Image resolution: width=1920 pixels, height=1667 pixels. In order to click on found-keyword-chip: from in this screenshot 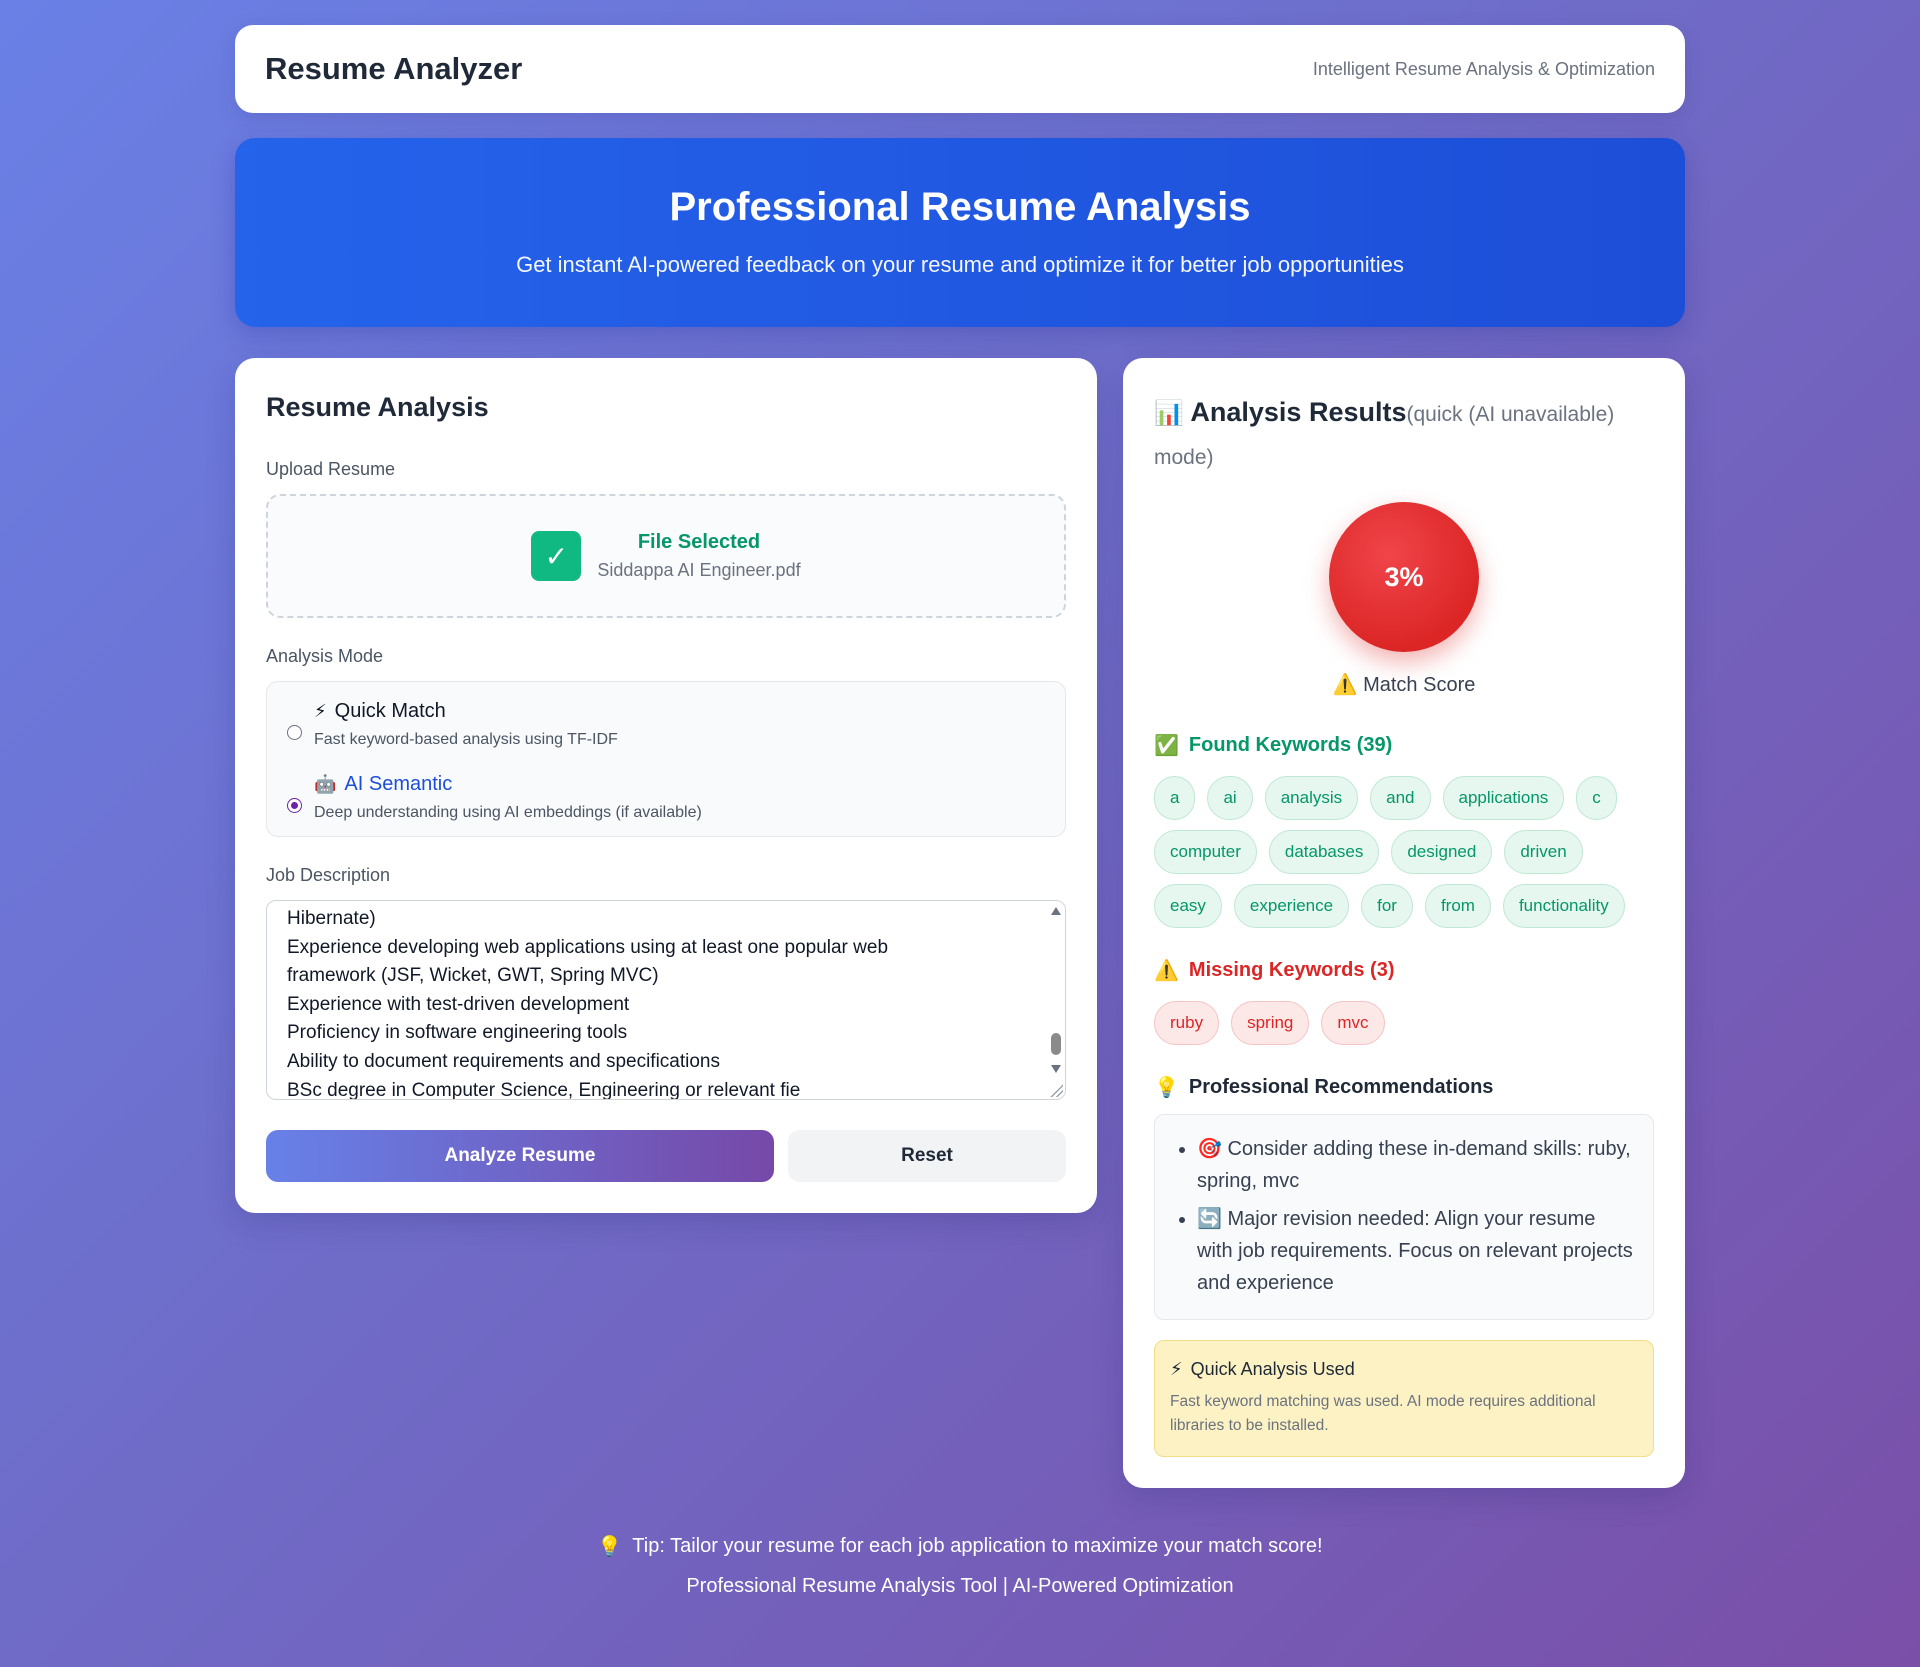, I will do `click(1457, 906)`.